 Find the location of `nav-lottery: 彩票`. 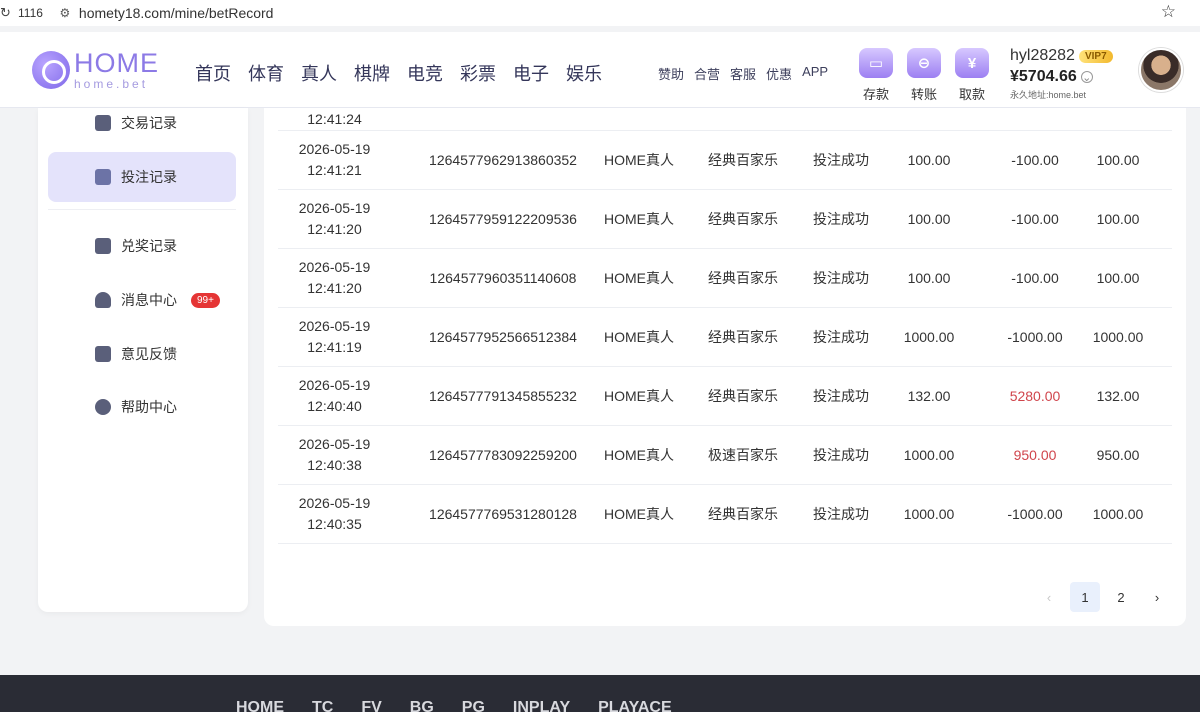

nav-lottery: 彩票 is located at coordinates (478, 73).